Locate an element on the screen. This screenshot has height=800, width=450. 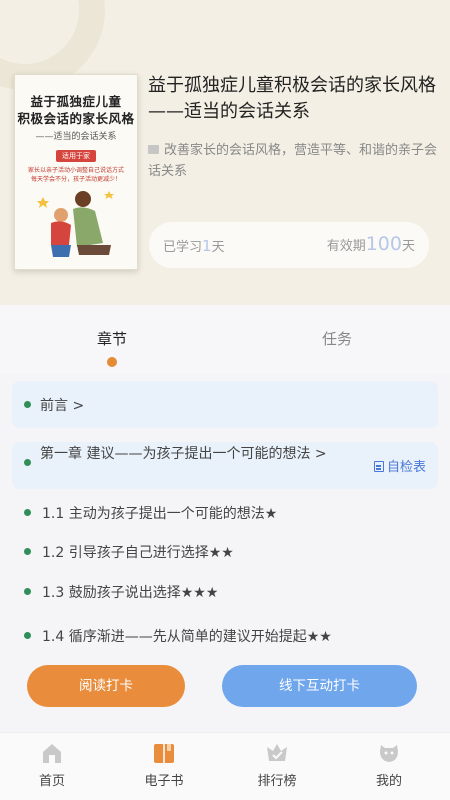
content-tabs: 章节 任务 is located at coordinates (225, 340).